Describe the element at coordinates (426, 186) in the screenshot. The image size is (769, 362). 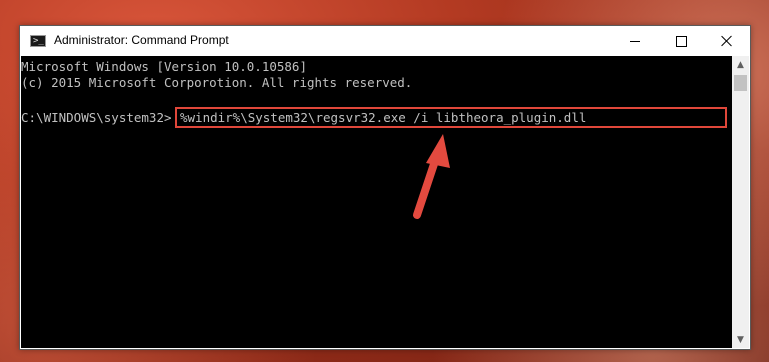
I see `arrow-shaft` at that location.